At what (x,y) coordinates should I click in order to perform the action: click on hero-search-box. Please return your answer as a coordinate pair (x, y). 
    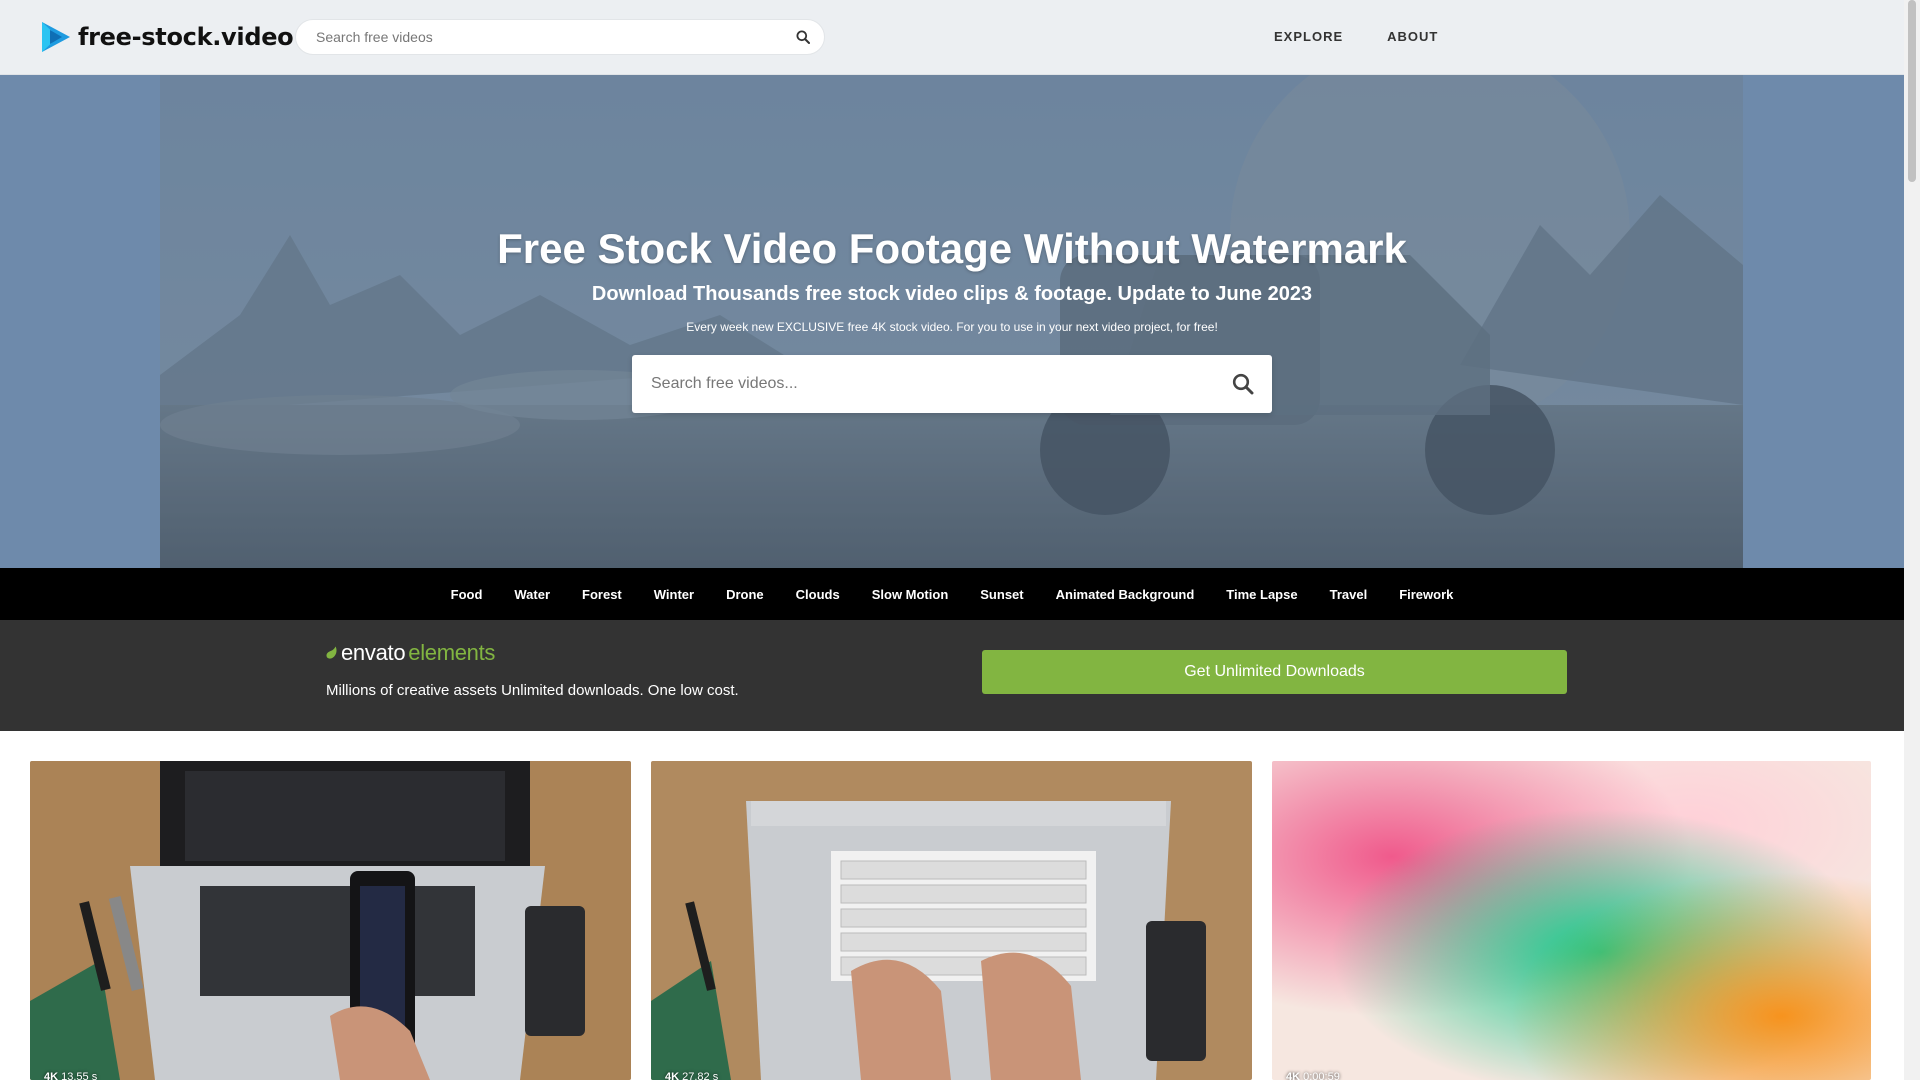
    Looking at the image, I should click on (952, 384).